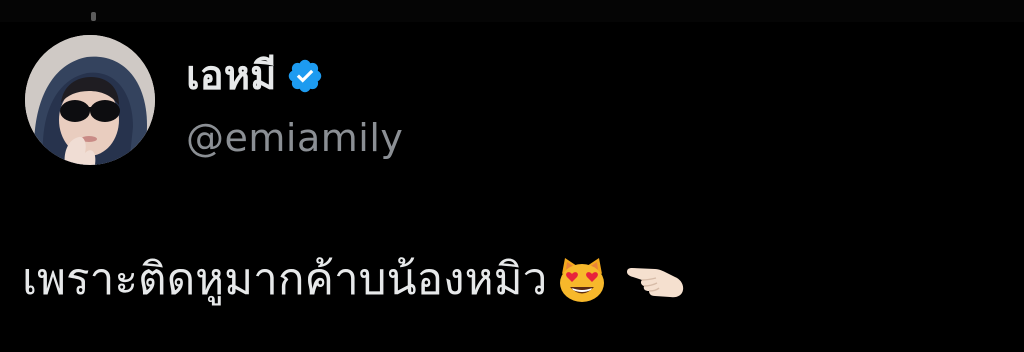  What do you see at coordinates (305, 76) in the screenshot?
I see `verified-badge-icon` at bounding box center [305, 76].